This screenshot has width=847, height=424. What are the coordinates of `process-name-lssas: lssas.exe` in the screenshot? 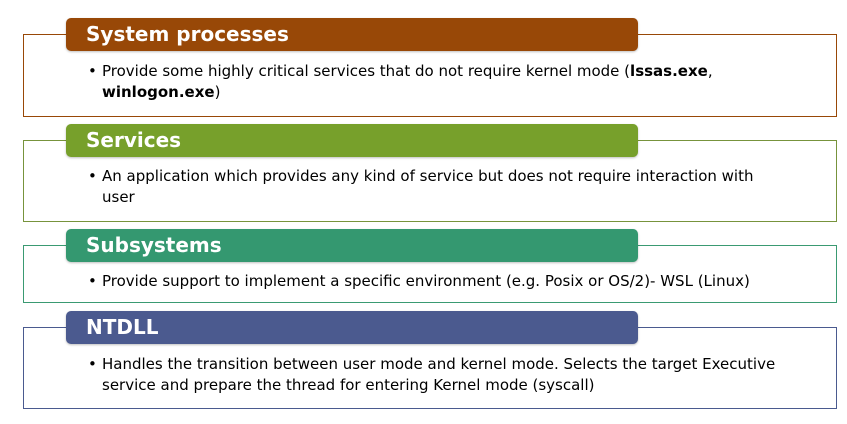 It's located at (669, 71).